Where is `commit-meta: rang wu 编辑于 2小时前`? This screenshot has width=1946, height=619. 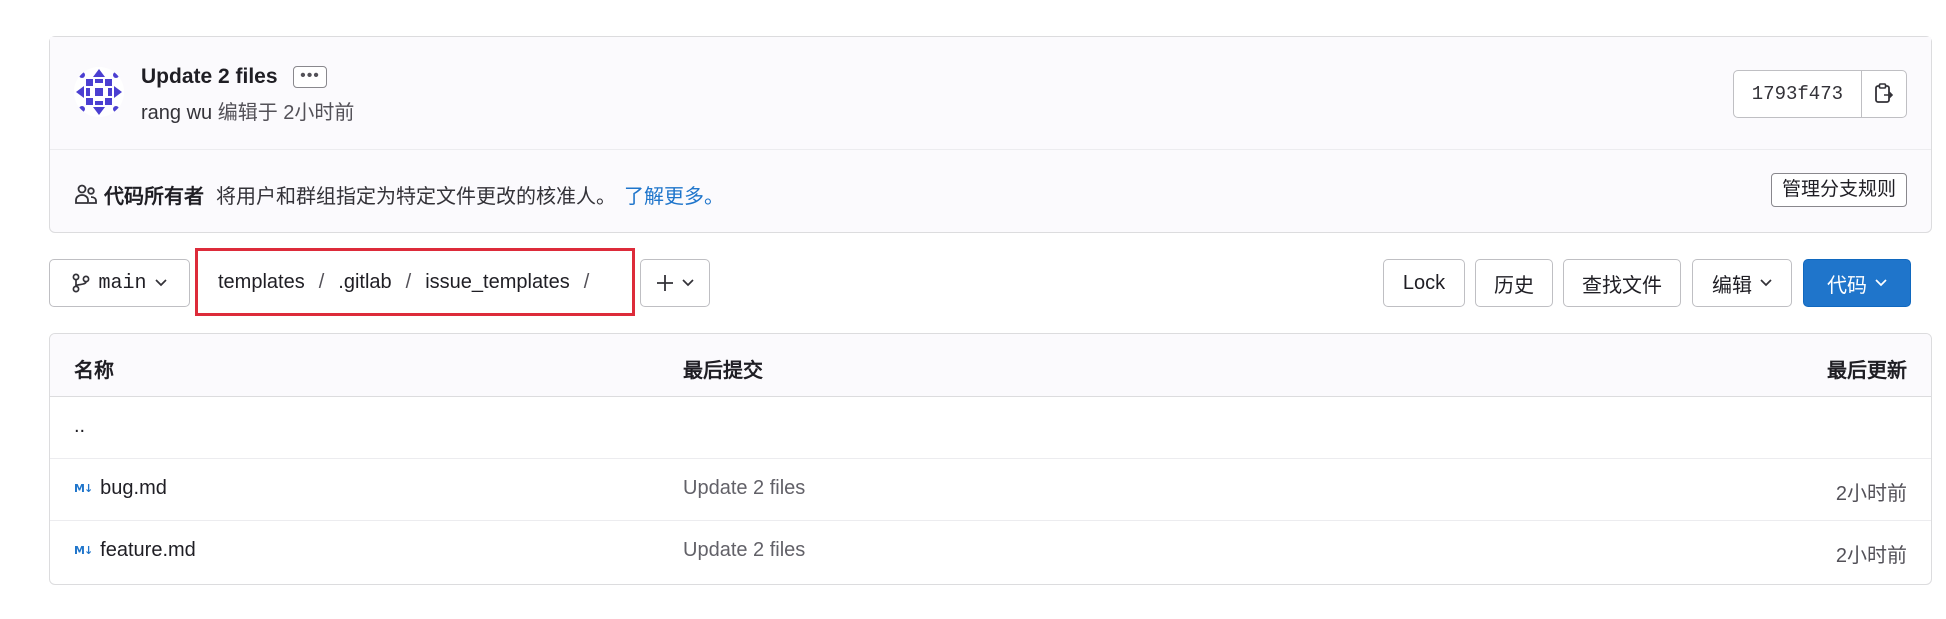
commit-meta: rang wu 编辑于 2小时前 is located at coordinates (247, 110).